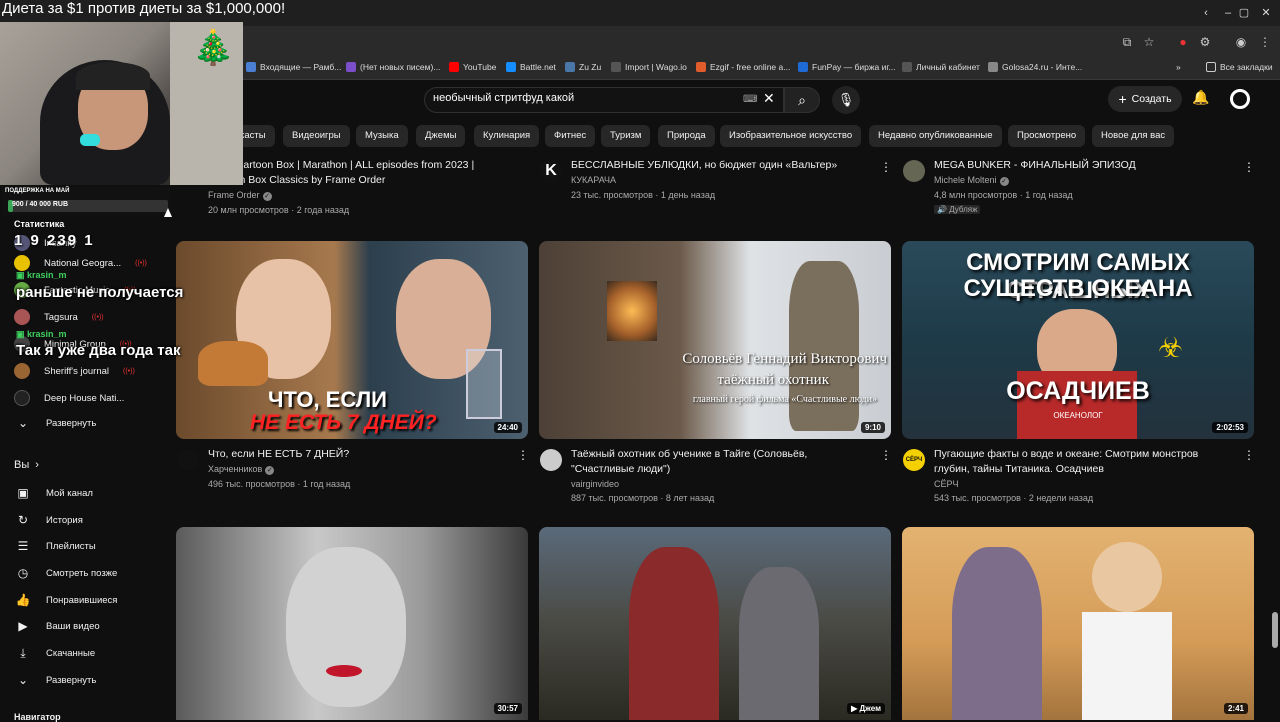  Describe the element at coordinates (643, 195) in the screenshot. I see `video-meta: 23 тыс. просмотров · 1 день назад` at that location.